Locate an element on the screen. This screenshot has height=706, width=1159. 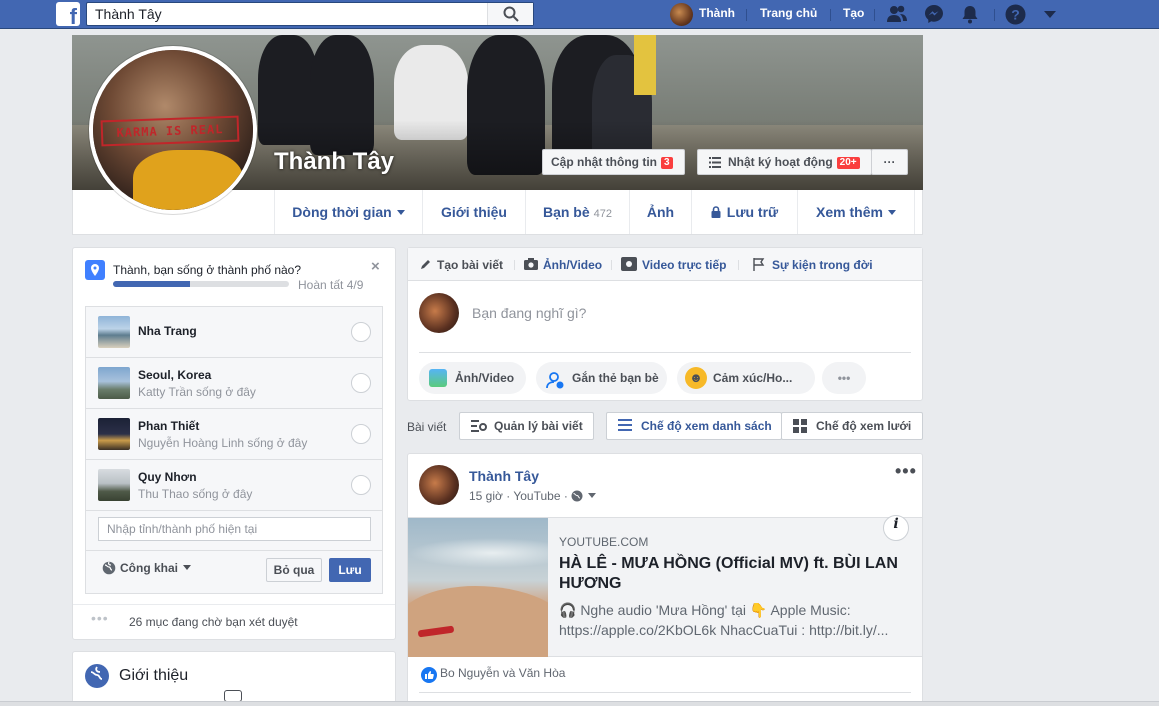
account-menu-caret-icon is located at coordinates (1050, 14).